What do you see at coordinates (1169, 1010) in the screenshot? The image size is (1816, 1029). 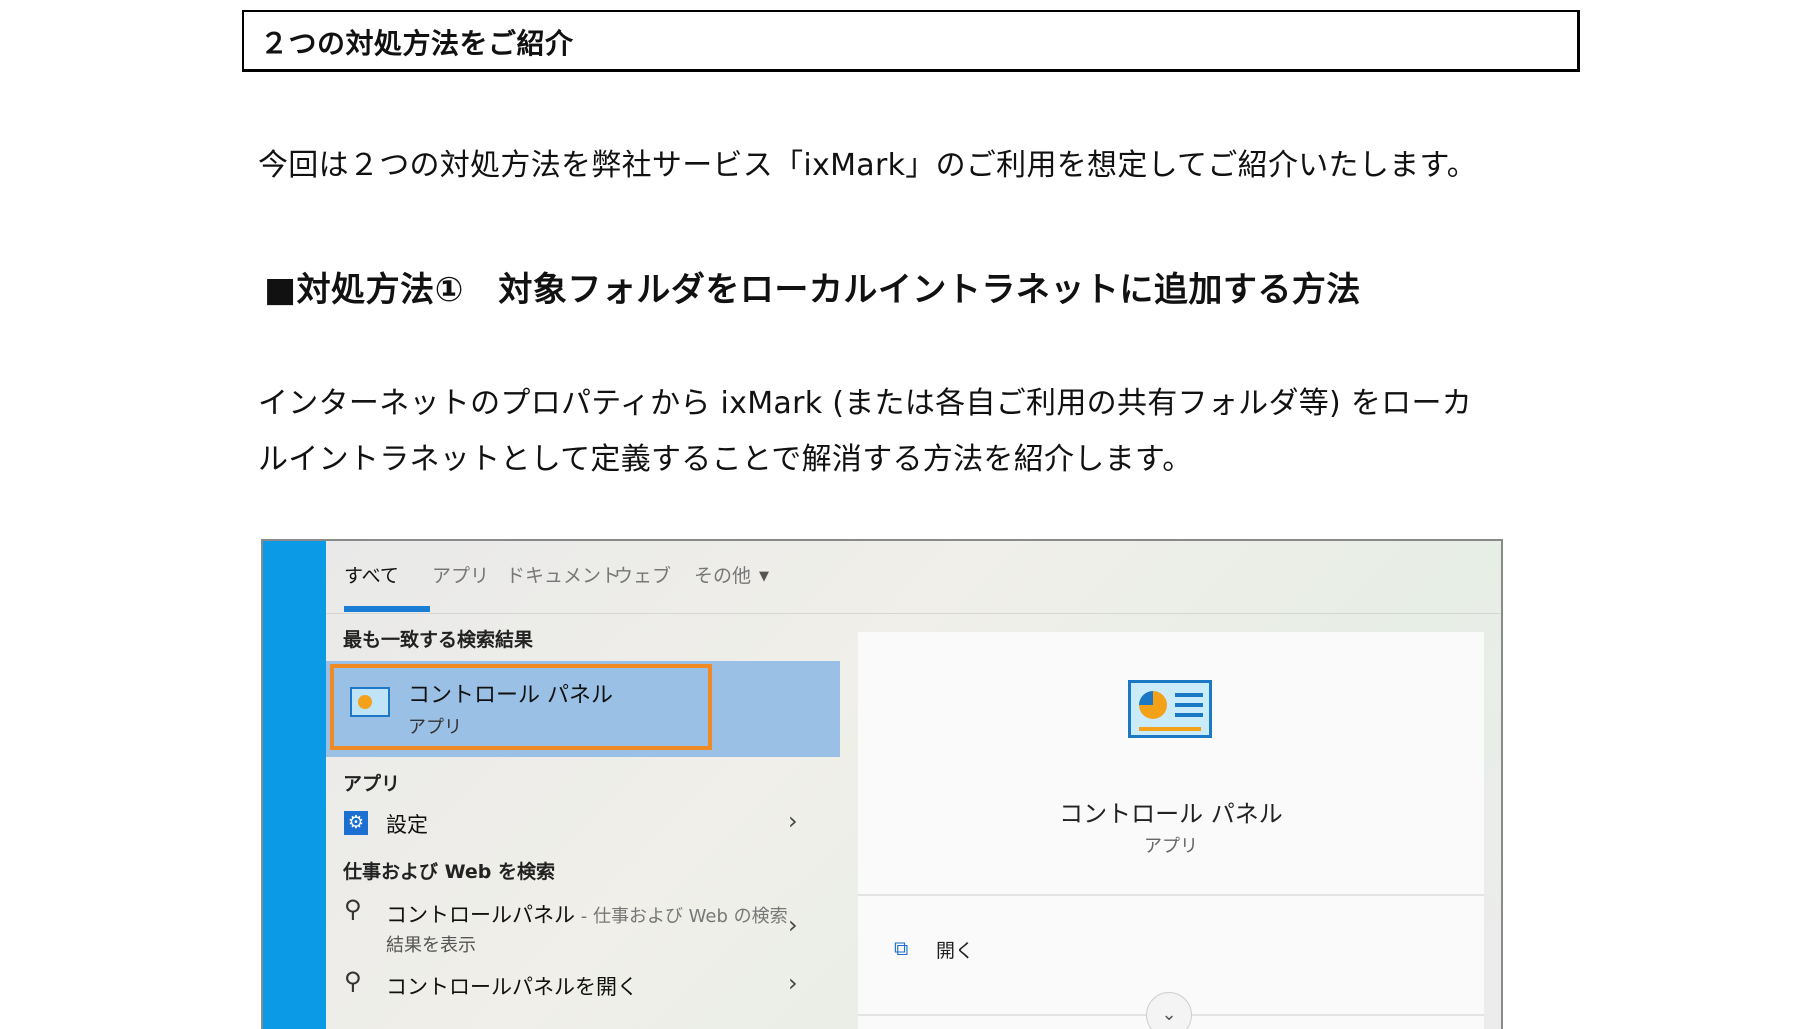 I see `expand-chevron-icon: ⌄` at bounding box center [1169, 1010].